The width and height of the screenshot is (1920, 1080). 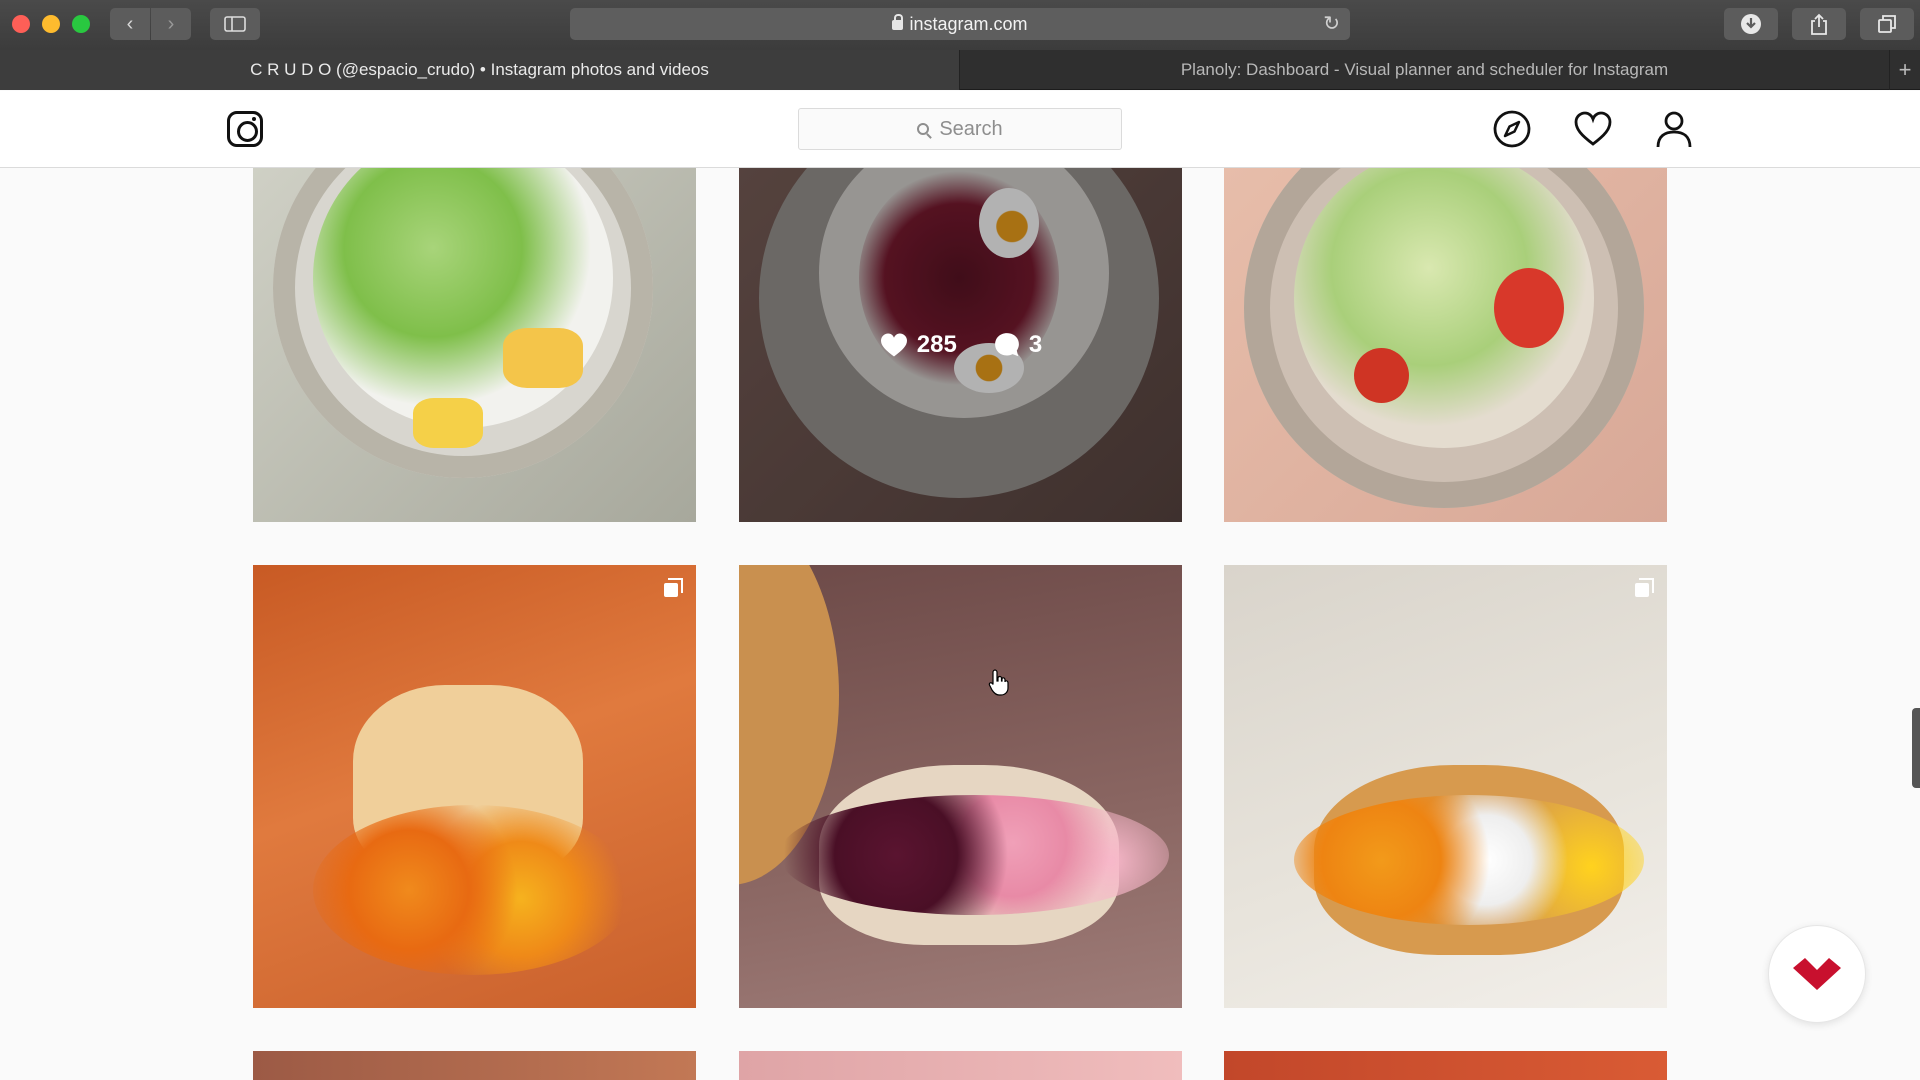 I want to click on page-scrollbar, so click(x=1916, y=748).